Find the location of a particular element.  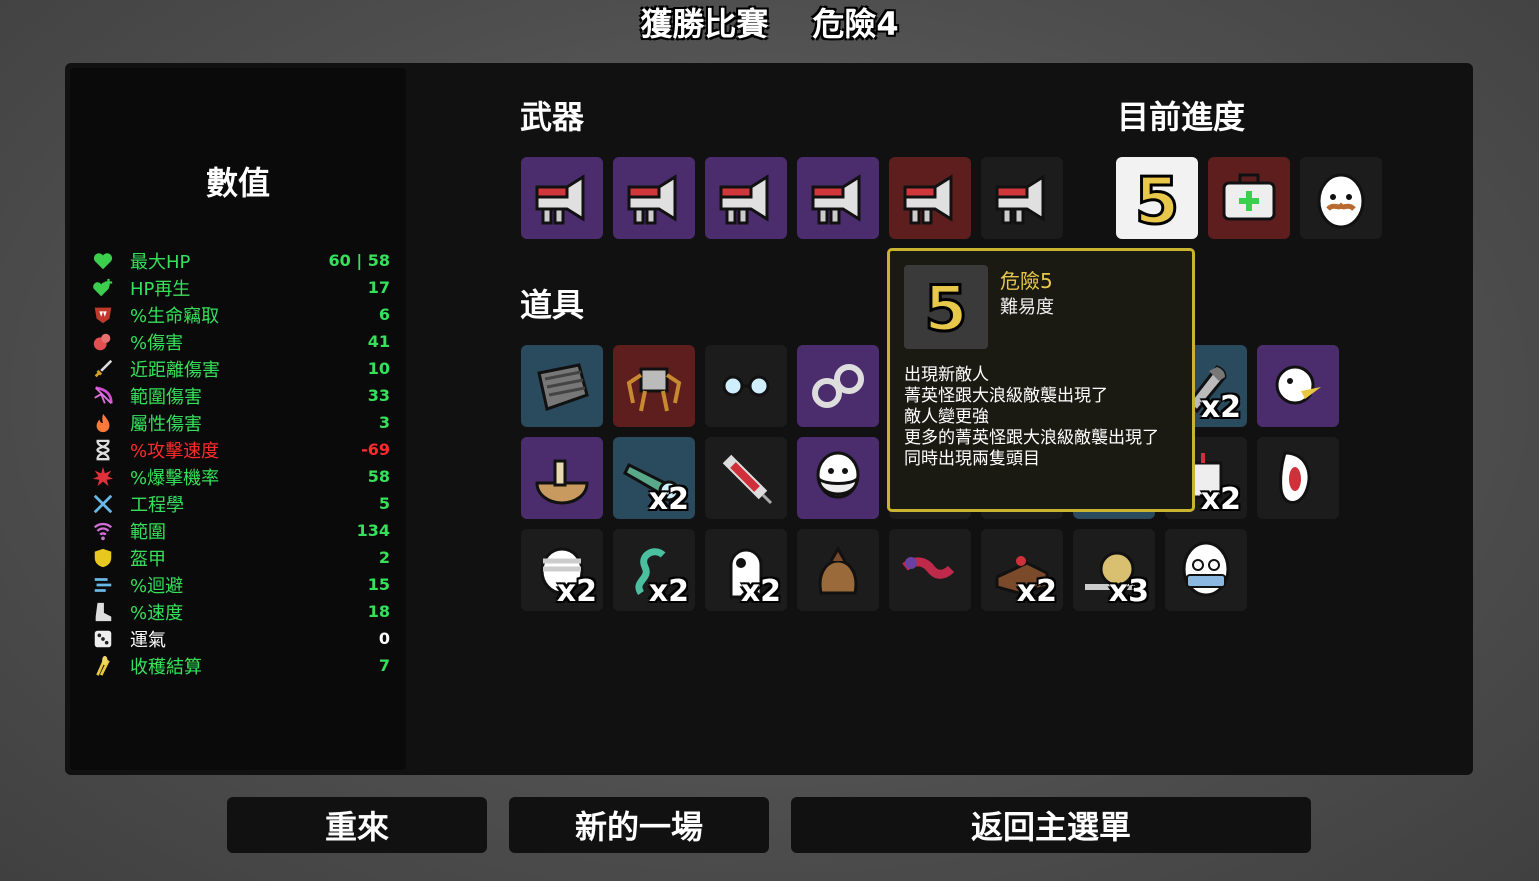

stat-value: 15 is located at coordinates (378, 584).